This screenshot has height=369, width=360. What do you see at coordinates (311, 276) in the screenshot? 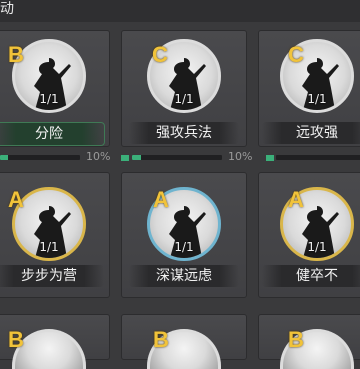
I see `skill-name: 健卒不` at bounding box center [311, 276].